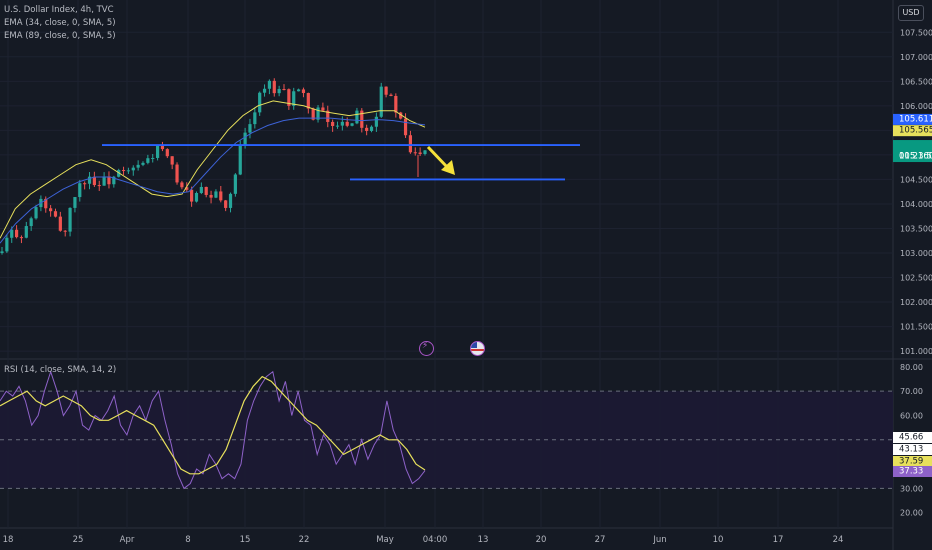 This screenshot has height=550, width=932. I want to click on y-tick-label: 101.000, so click(916, 351).